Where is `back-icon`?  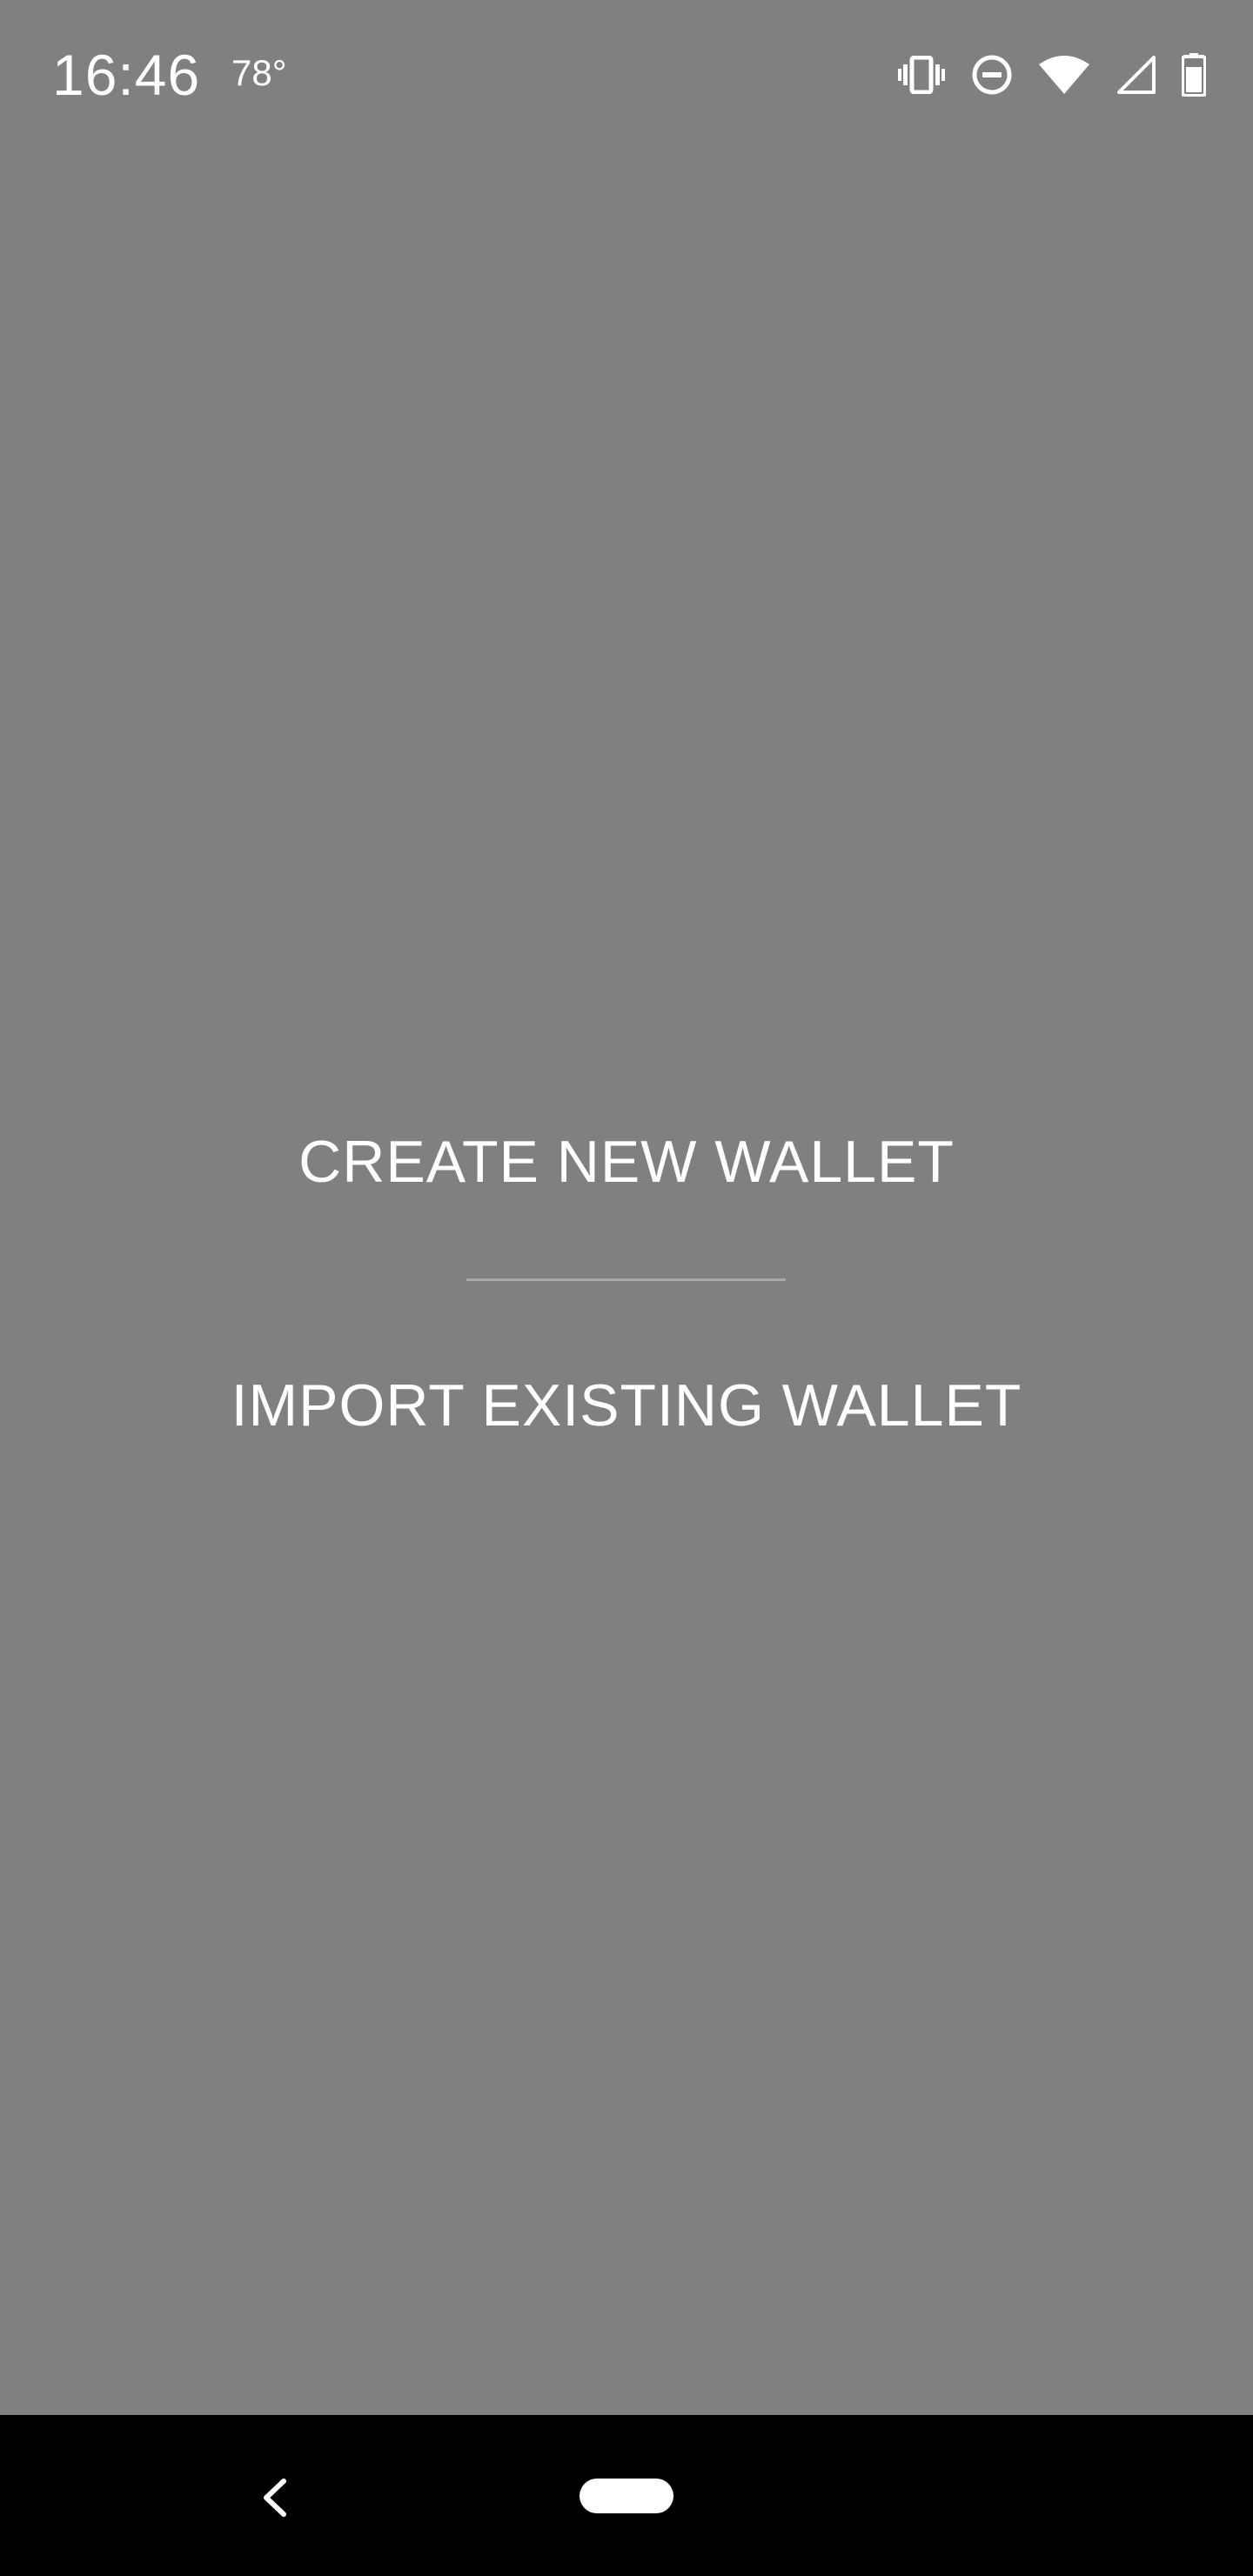
back-icon is located at coordinates (275, 2498).